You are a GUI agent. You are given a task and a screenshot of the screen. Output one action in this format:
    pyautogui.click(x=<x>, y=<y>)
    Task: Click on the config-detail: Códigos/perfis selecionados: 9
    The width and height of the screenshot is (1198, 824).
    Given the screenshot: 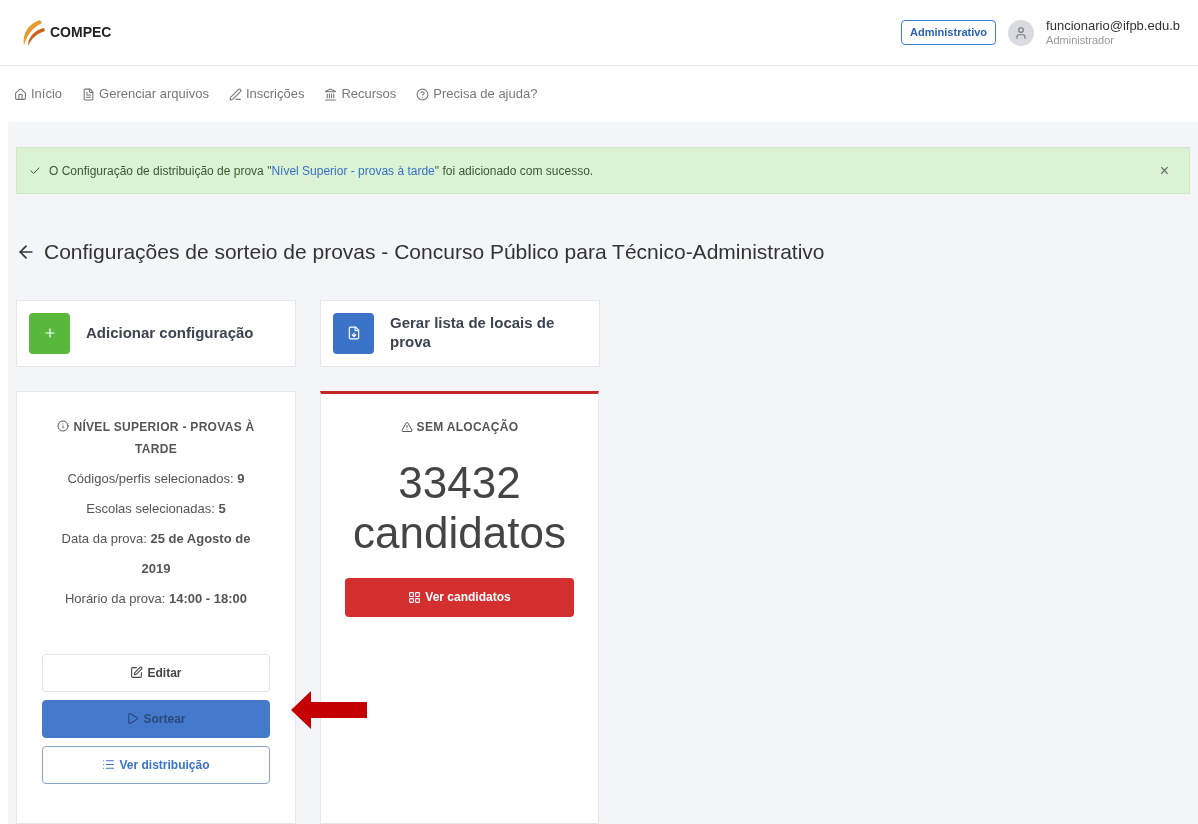 What is the action you would take?
    pyautogui.click(x=156, y=478)
    